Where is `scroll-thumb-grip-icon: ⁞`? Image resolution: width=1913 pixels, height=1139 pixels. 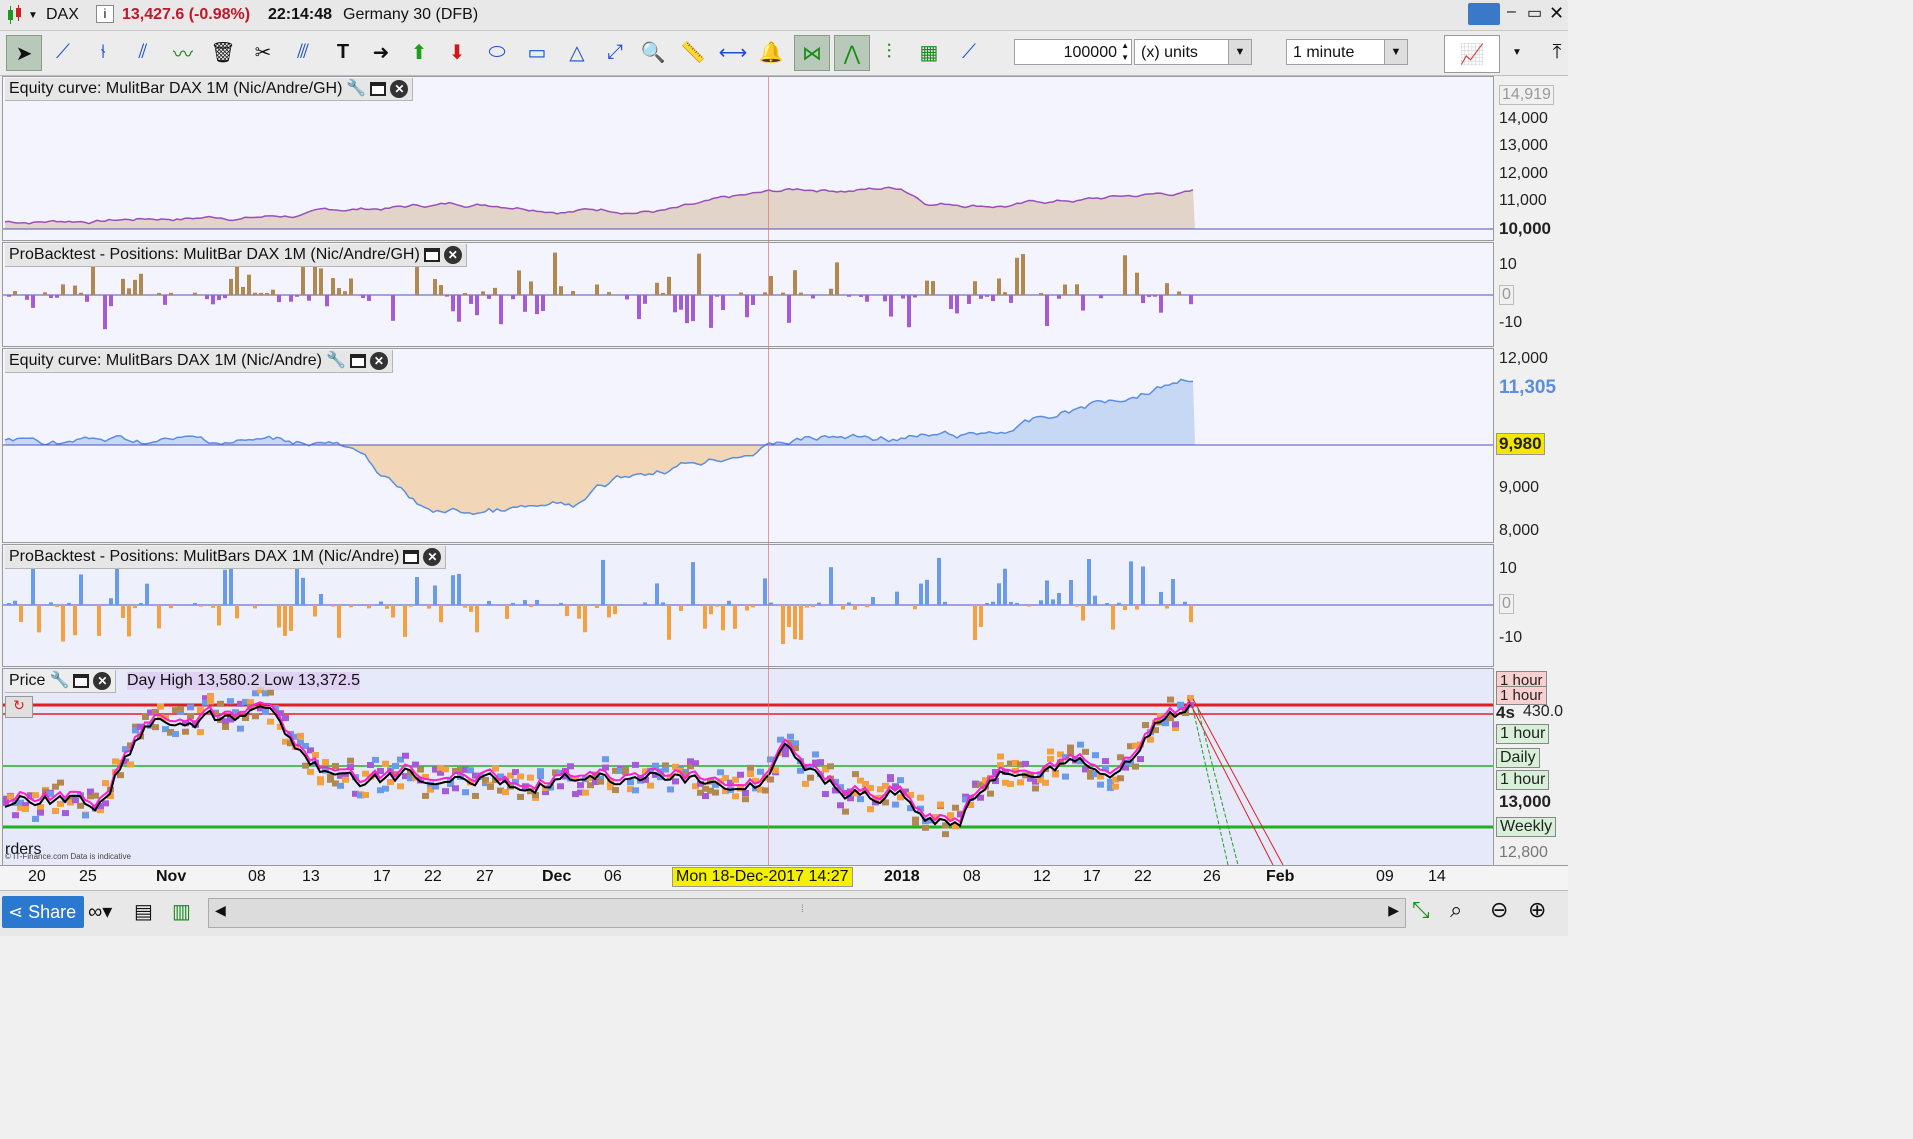
scroll-thumb-grip-icon: ⁞ is located at coordinates (802, 909).